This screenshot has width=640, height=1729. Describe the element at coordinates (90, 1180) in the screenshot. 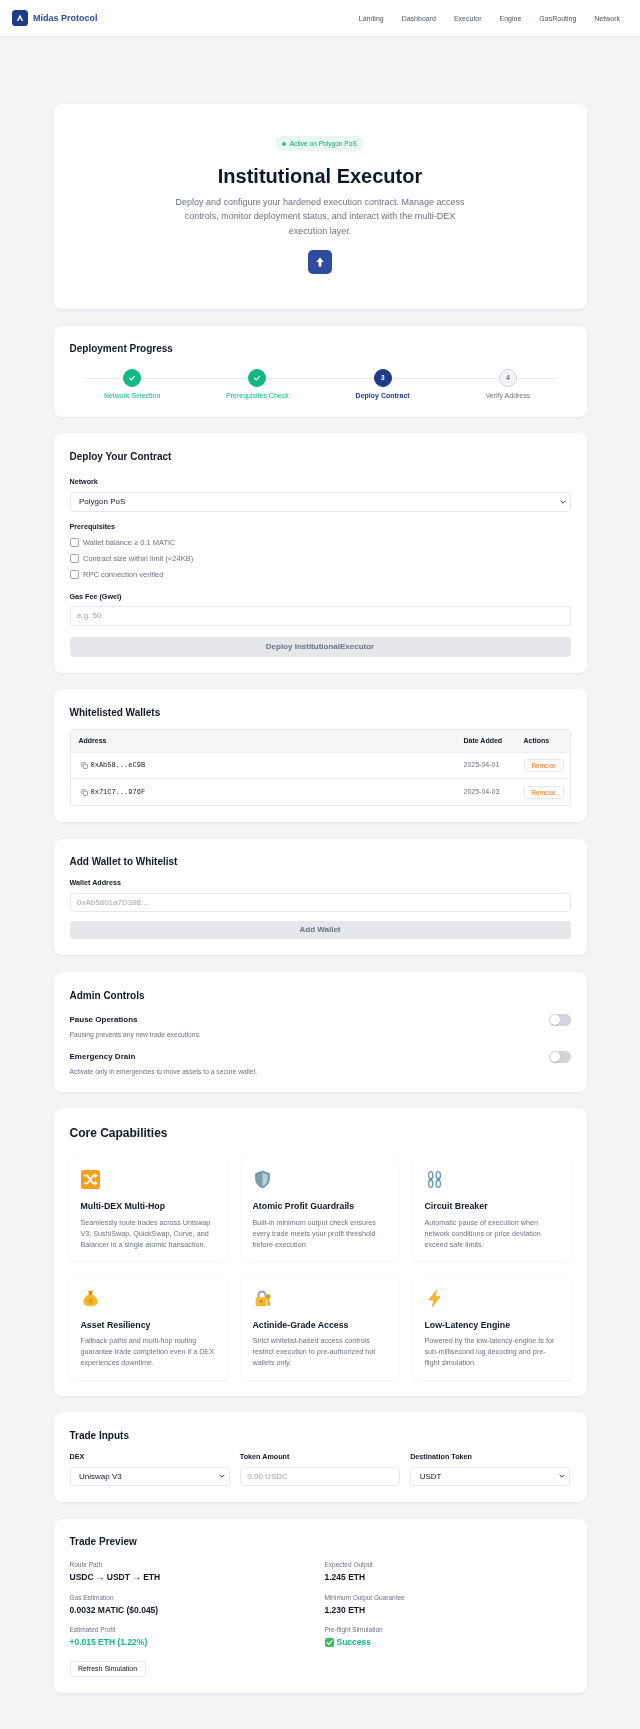

I see `shuffle-icon` at that location.